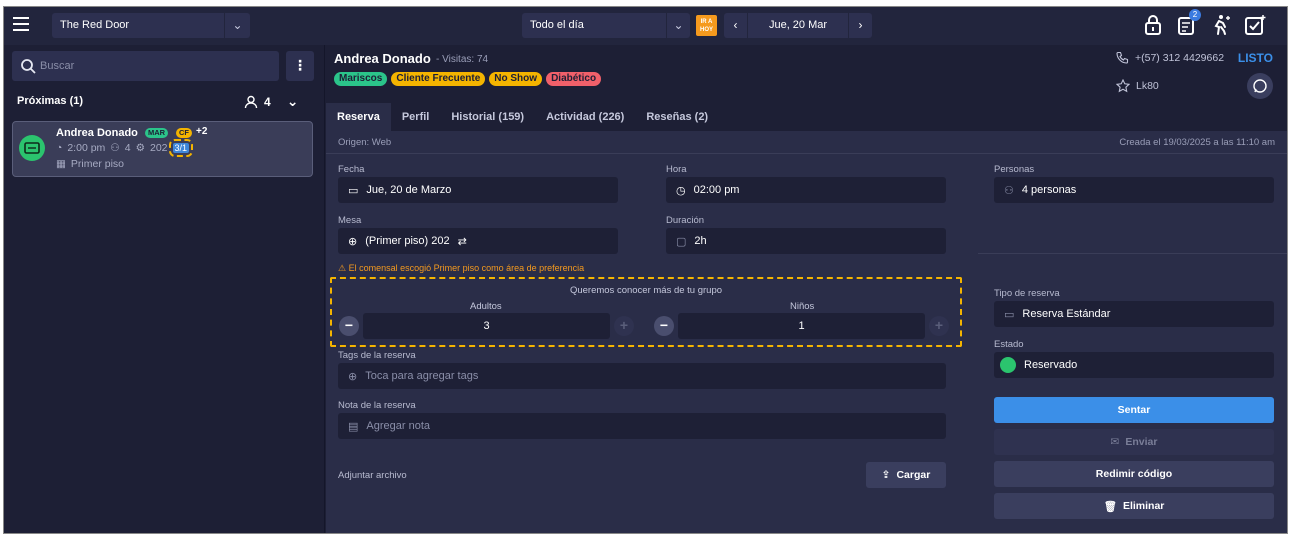  What do you see at coordinates (624, 326) in the screenshot?
I see `adults-increment-button: +` at bounding box center [624, 326].